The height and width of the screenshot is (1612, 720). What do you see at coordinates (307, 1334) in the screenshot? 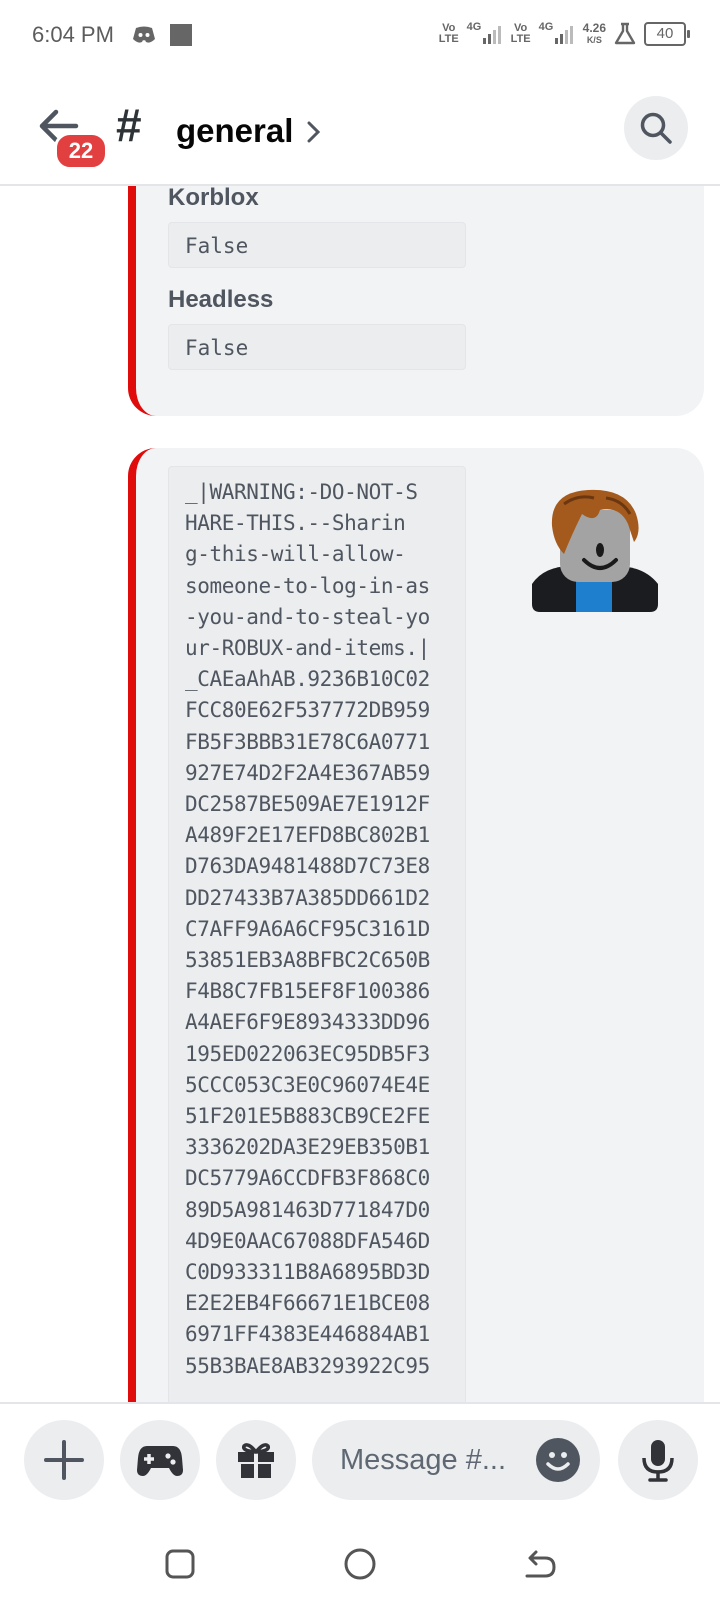
I see `code-line: 6971FF4383E446884AB1` at bounding box center [307, 1334].